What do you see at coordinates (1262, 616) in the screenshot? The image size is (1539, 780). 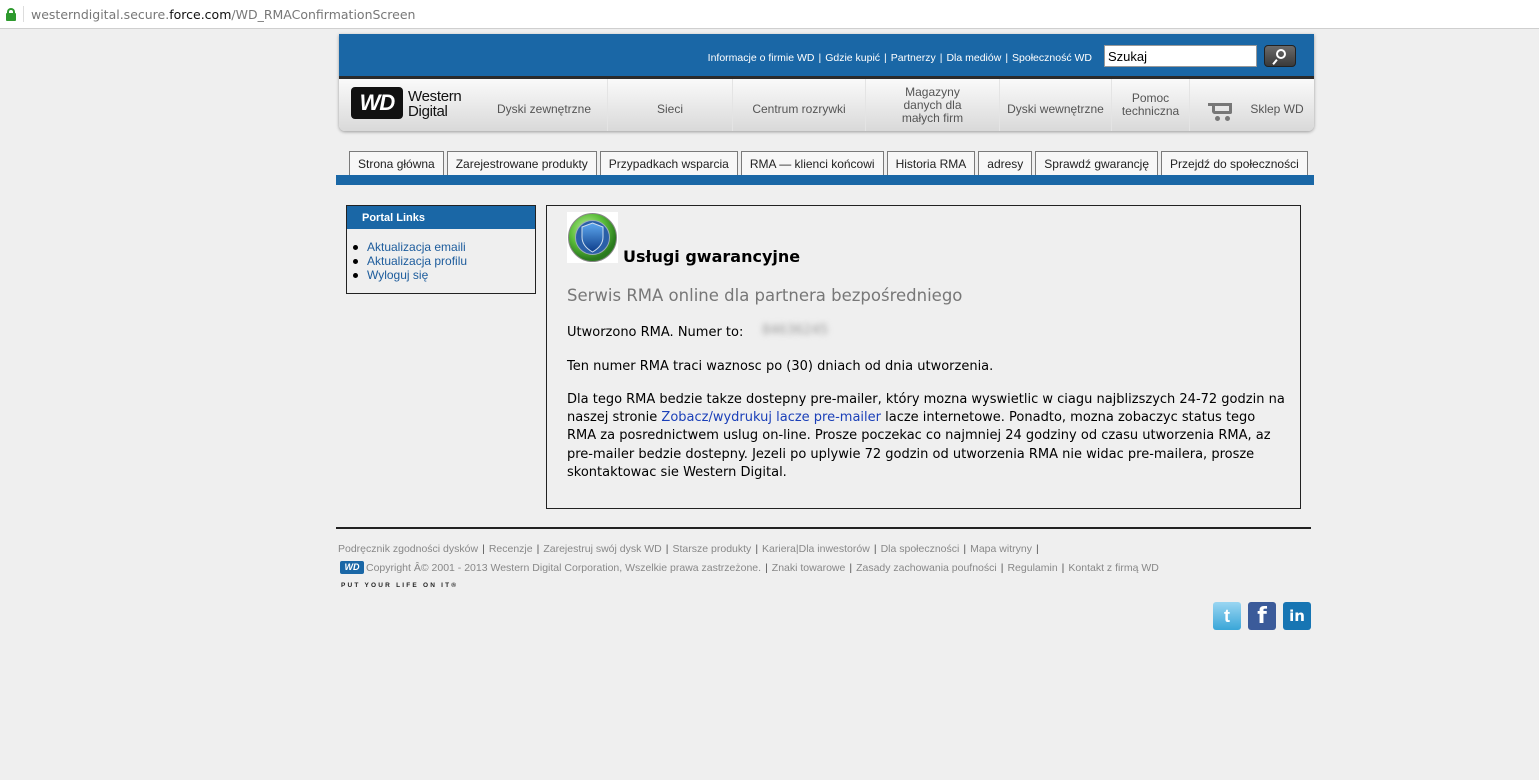 I see `facebook-icon: f` at bounding box center [1262, 616].